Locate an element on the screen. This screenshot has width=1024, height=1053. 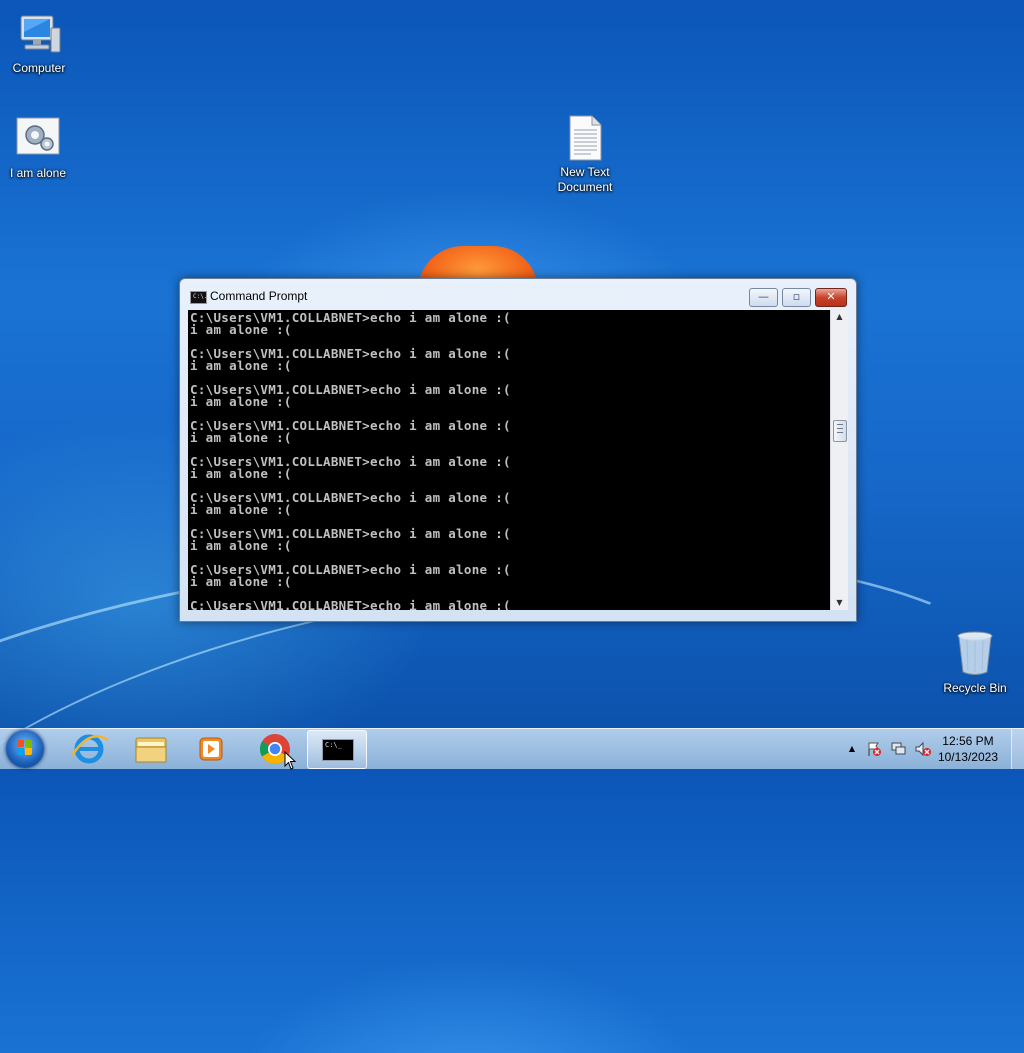
desktop-icon-i-am-alone: I am alone is located at coordinates (38, 148).